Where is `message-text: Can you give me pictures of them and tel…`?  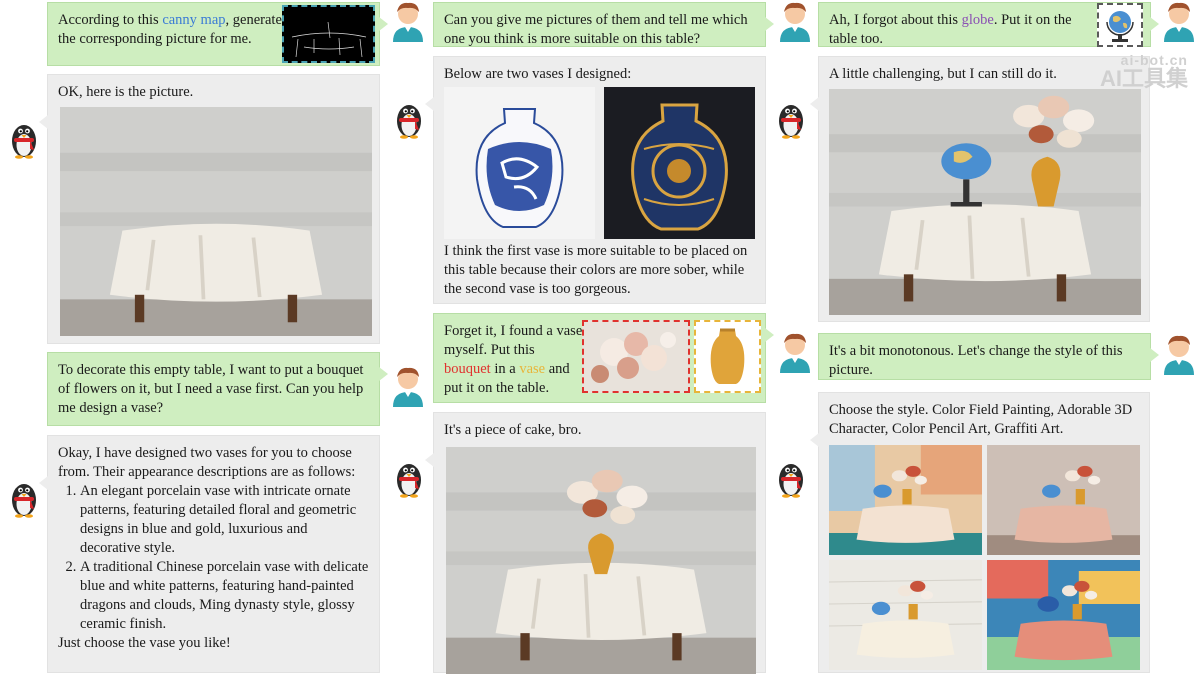 message-text: Can you give me pictures of them and tel… is located at coordinates (596, 29).